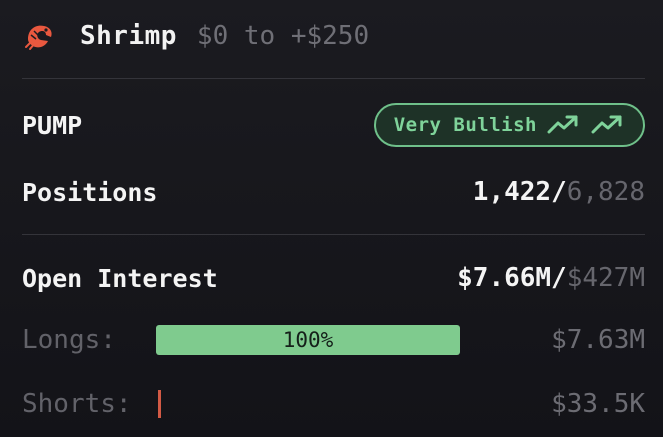 The width and height of the screenshot is (663, 437). I want to click on positions-value: 1,422/6,828, so click(559, 192).